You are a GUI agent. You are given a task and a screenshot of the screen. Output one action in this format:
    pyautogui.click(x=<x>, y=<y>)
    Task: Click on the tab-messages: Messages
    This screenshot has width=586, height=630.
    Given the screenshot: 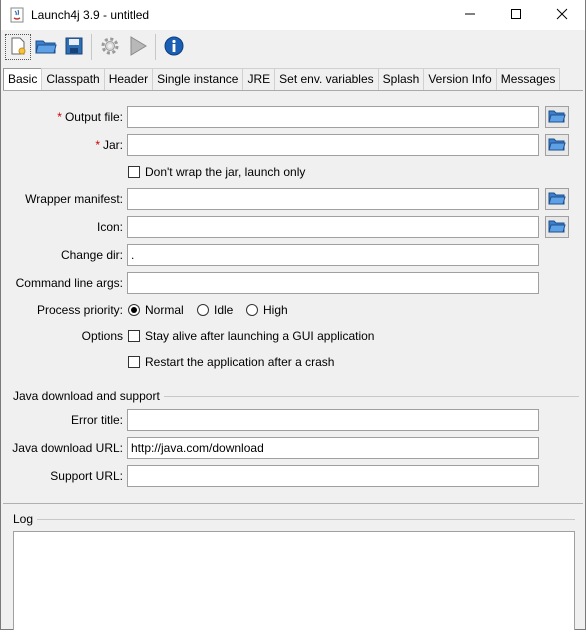 What is the action you would take?
    pyautogui.click(x=528, y=79)
    